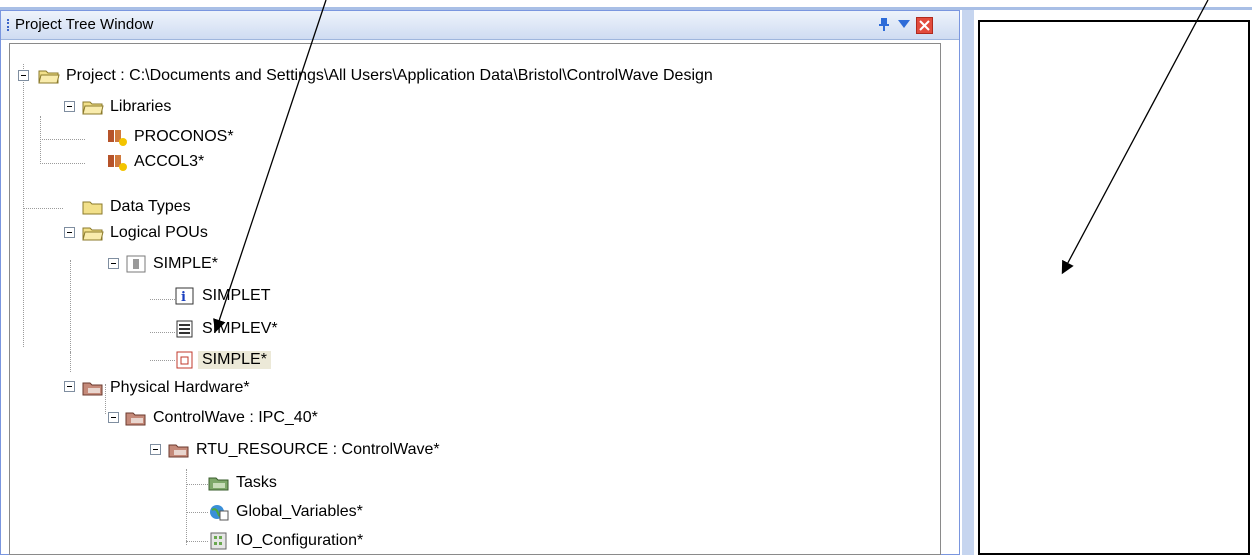  What do you see at coordinates (240, 328) in the screenshot?
I see `tree-item-label: SIMPLEV*` at bounding box center [240, 328].